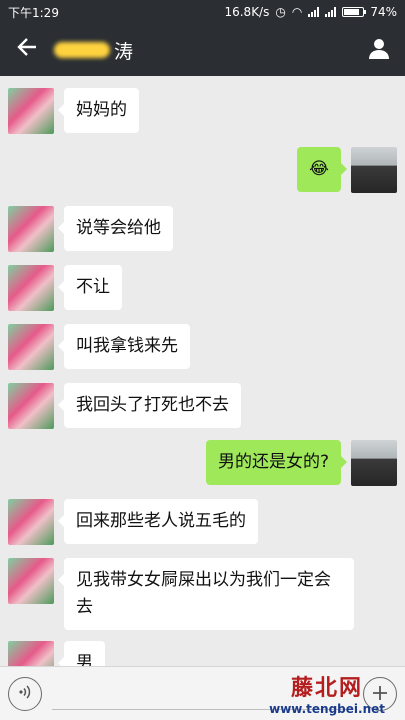 Image resolution: width=405 pixels, height=720 pixels. I want to click on message-bubble: 😂, so click(322, 169).